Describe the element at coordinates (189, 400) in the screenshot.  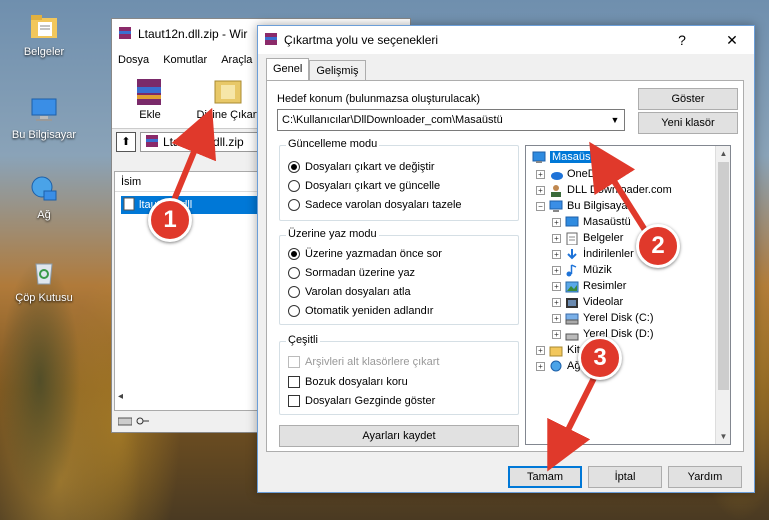
I see `horizontal-scrollbar: ◂` at that location.